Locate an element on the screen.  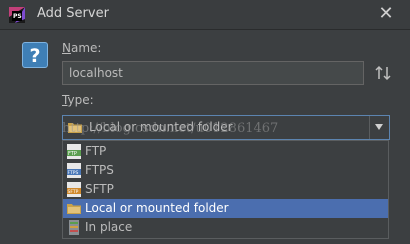
ftp-icon: FTP is located at coordinates (74, 151).